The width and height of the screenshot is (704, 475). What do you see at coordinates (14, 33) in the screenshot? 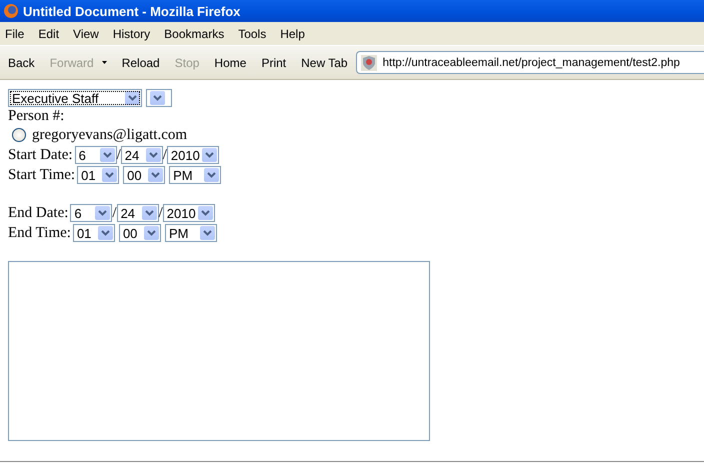
I see `menu-item: File` at bounding box center [14, 33].